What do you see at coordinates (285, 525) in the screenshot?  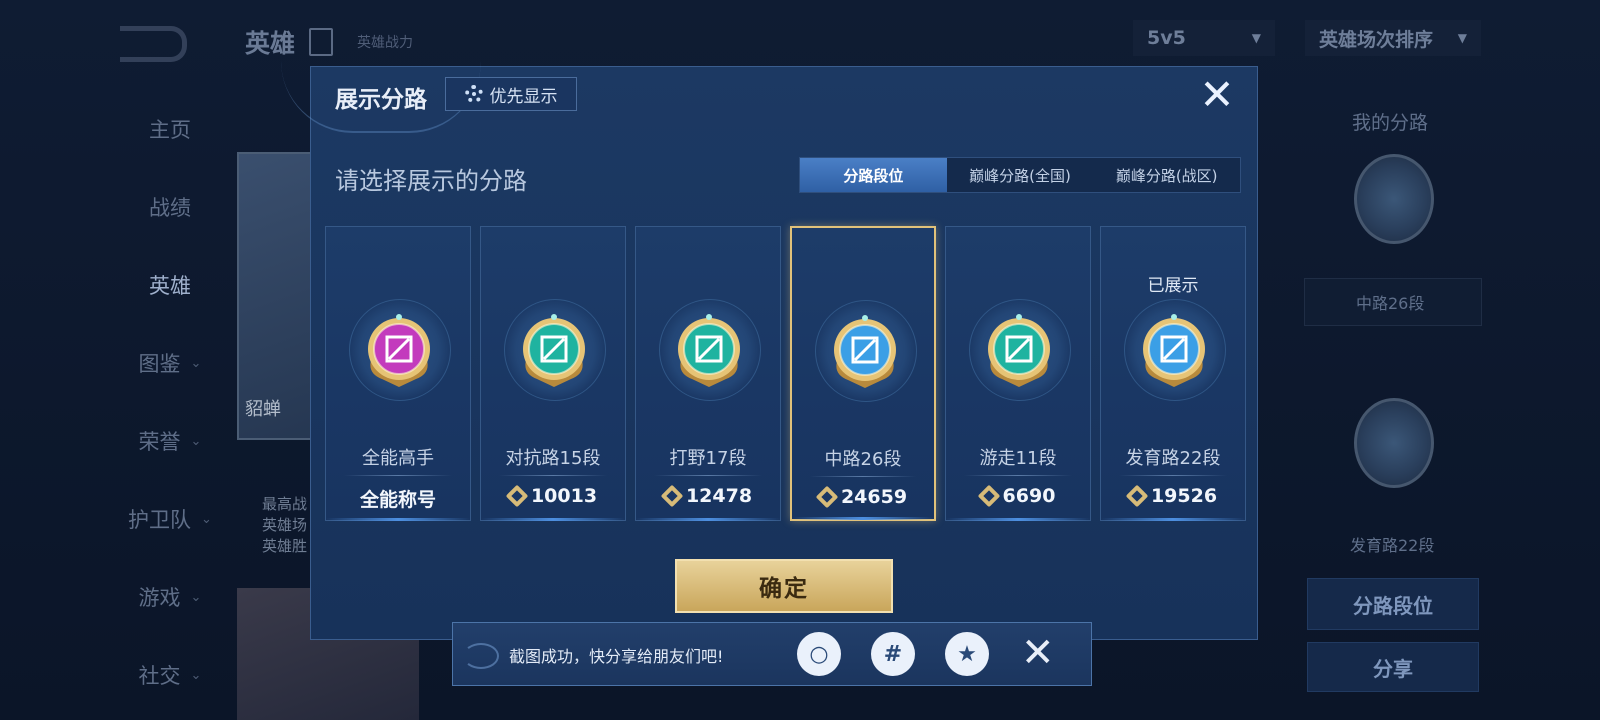 I see `hero-card-stats: 最高战 英雄场 英雄胜` at bounding box center [285, 525].